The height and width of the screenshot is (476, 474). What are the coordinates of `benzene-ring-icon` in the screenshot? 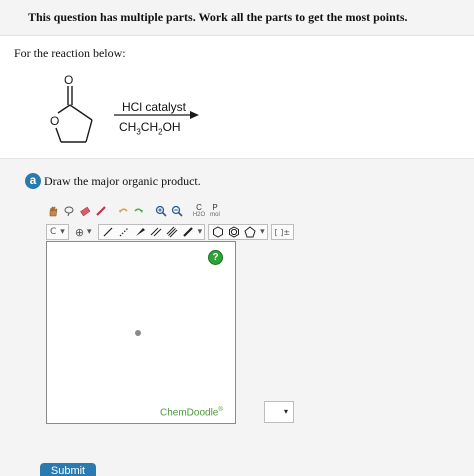 It's located at (234, 232).